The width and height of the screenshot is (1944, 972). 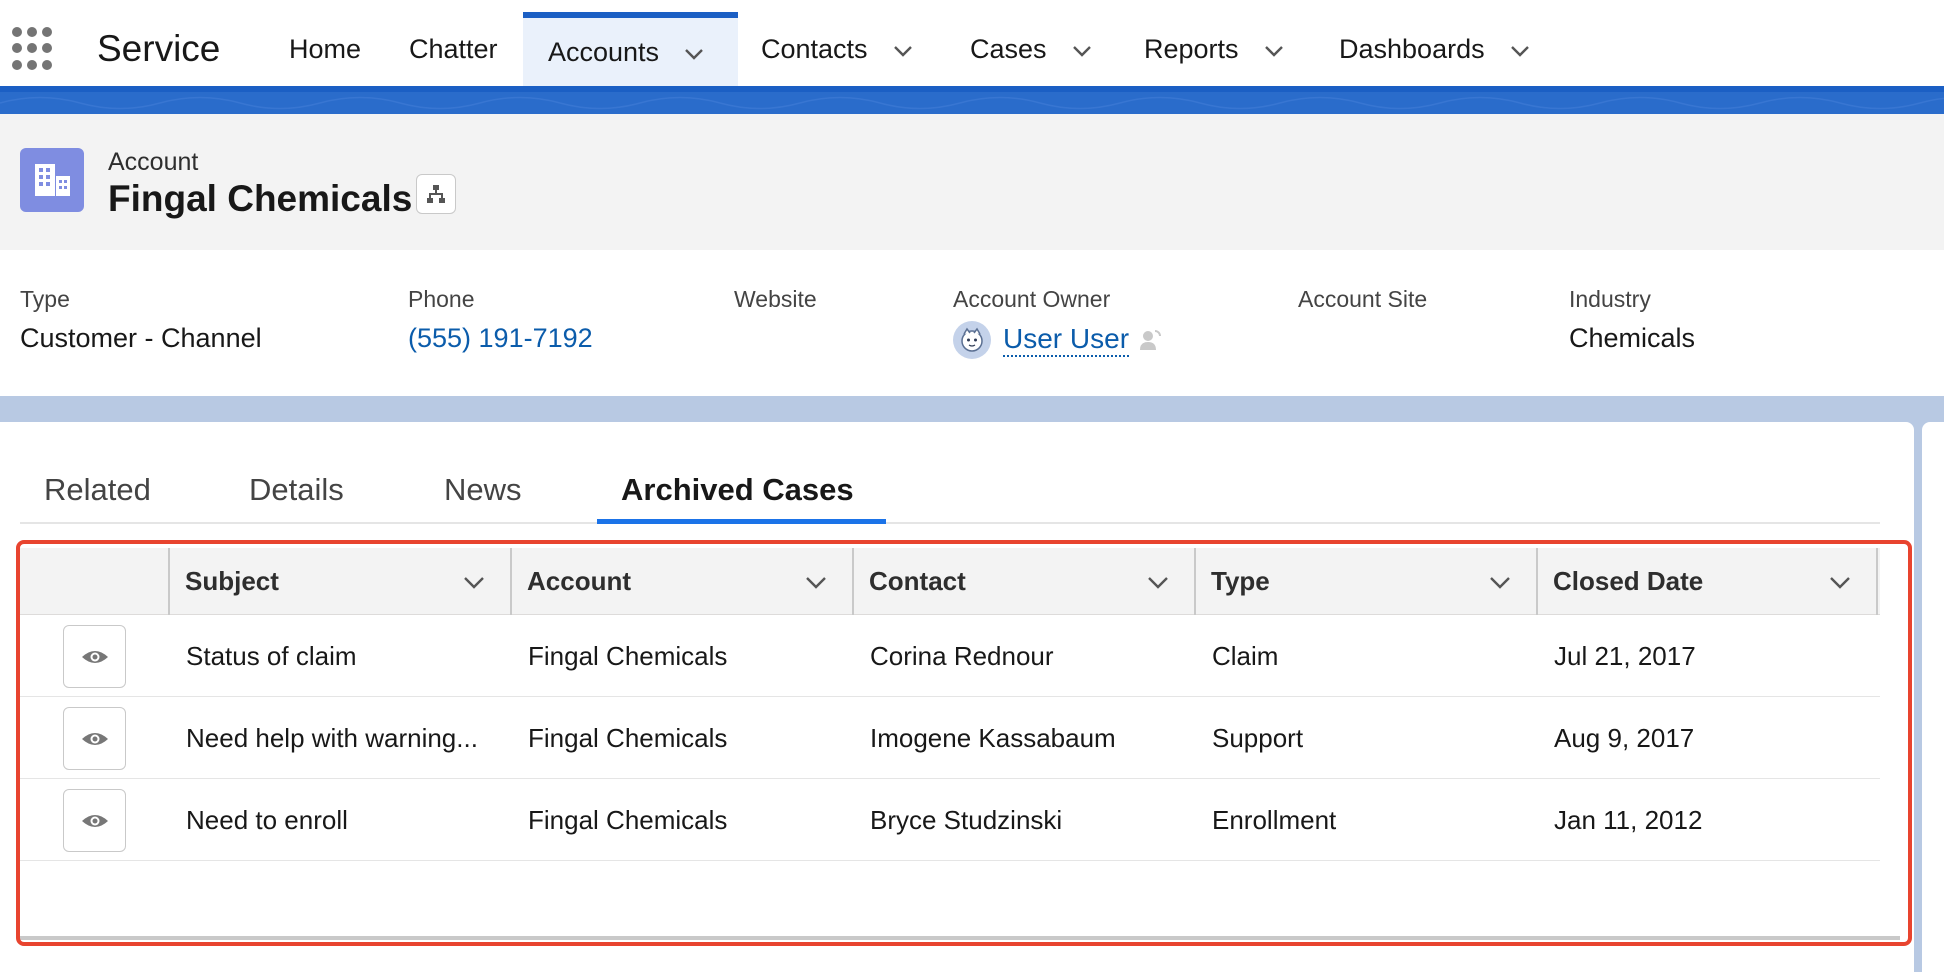 I want to click on tab-details: Details, so click(x=296, y=490).